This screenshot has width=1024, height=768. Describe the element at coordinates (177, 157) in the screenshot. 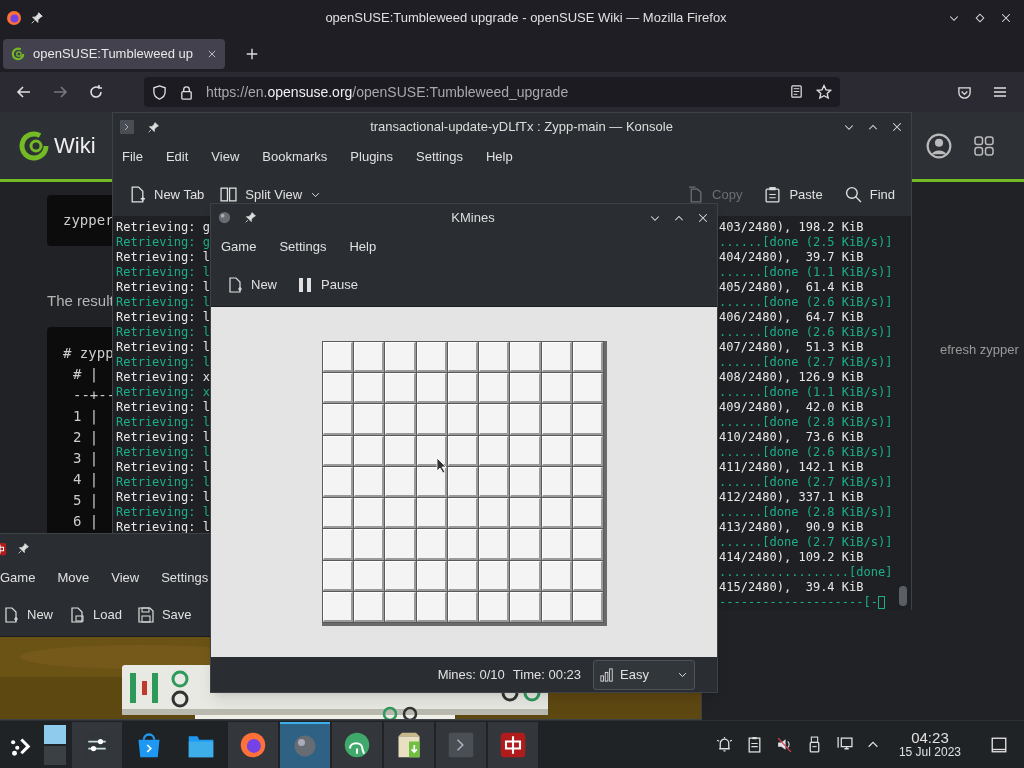

I see `menu-item: Edit` at that location.